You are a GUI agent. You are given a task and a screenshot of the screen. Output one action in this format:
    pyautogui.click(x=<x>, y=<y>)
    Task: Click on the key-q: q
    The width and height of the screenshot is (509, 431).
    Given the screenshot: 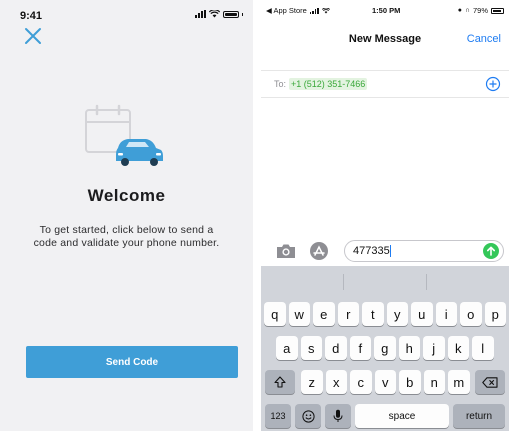 What is the action you would take?
    pyautogui.click(x=275, y=314)
    